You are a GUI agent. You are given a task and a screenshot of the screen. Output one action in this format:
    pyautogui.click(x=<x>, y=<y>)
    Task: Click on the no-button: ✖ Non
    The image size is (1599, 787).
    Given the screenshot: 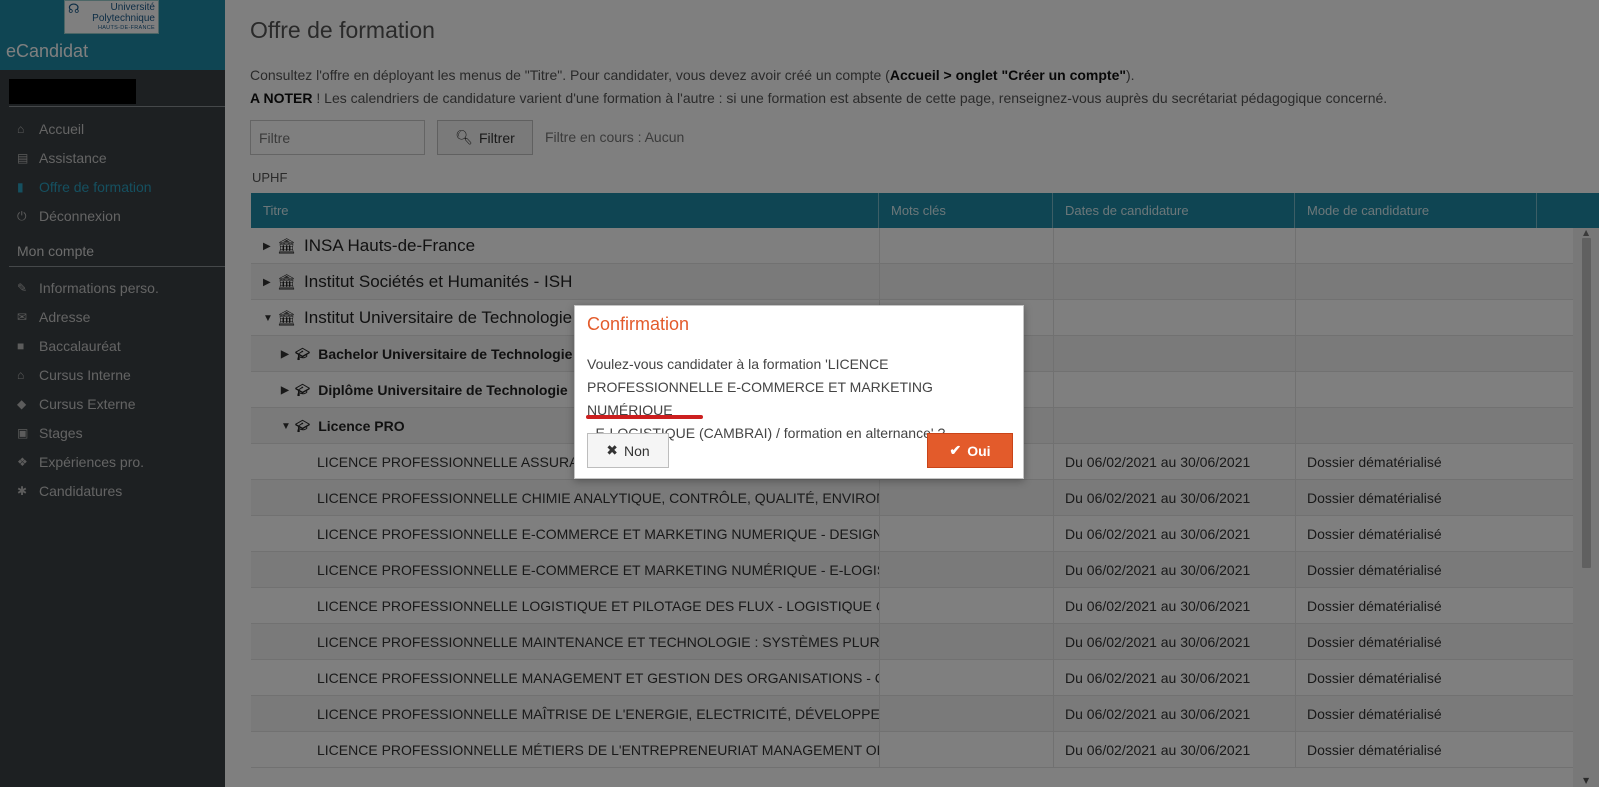 What is the action you would take?
    pyautogui.click(x=628, y=450)
    